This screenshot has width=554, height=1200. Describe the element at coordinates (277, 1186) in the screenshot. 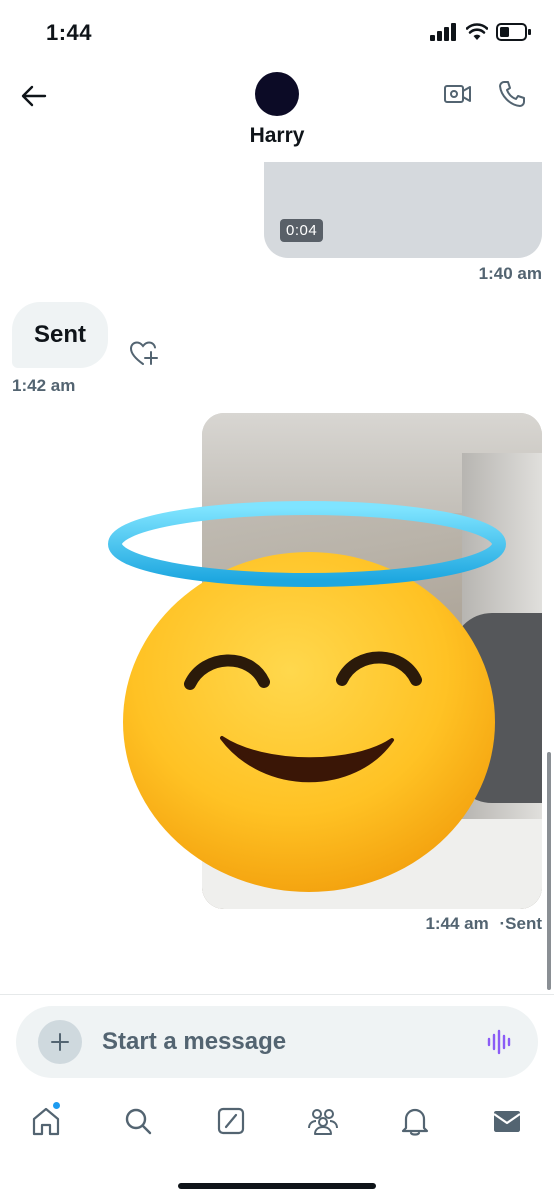

I see `home-indicator` at that location.